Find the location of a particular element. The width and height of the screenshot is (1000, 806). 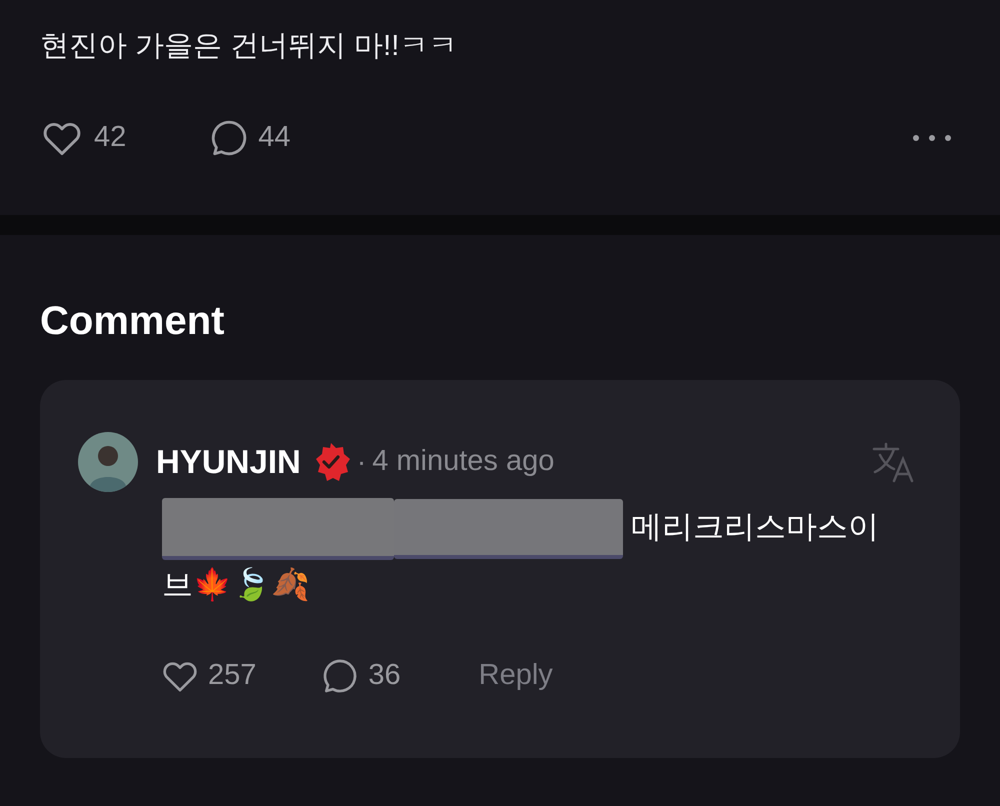

author-name: HYUNJIN is located at coordinates (228, 462).